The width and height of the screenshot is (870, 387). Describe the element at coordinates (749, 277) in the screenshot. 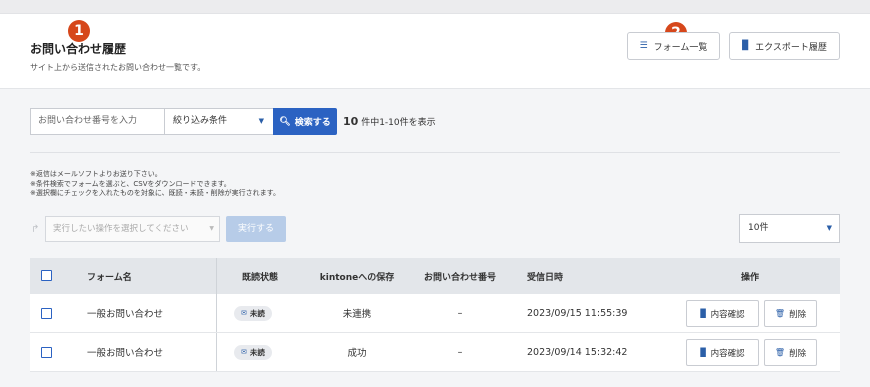

I see `col-actions: 操作` at that location.